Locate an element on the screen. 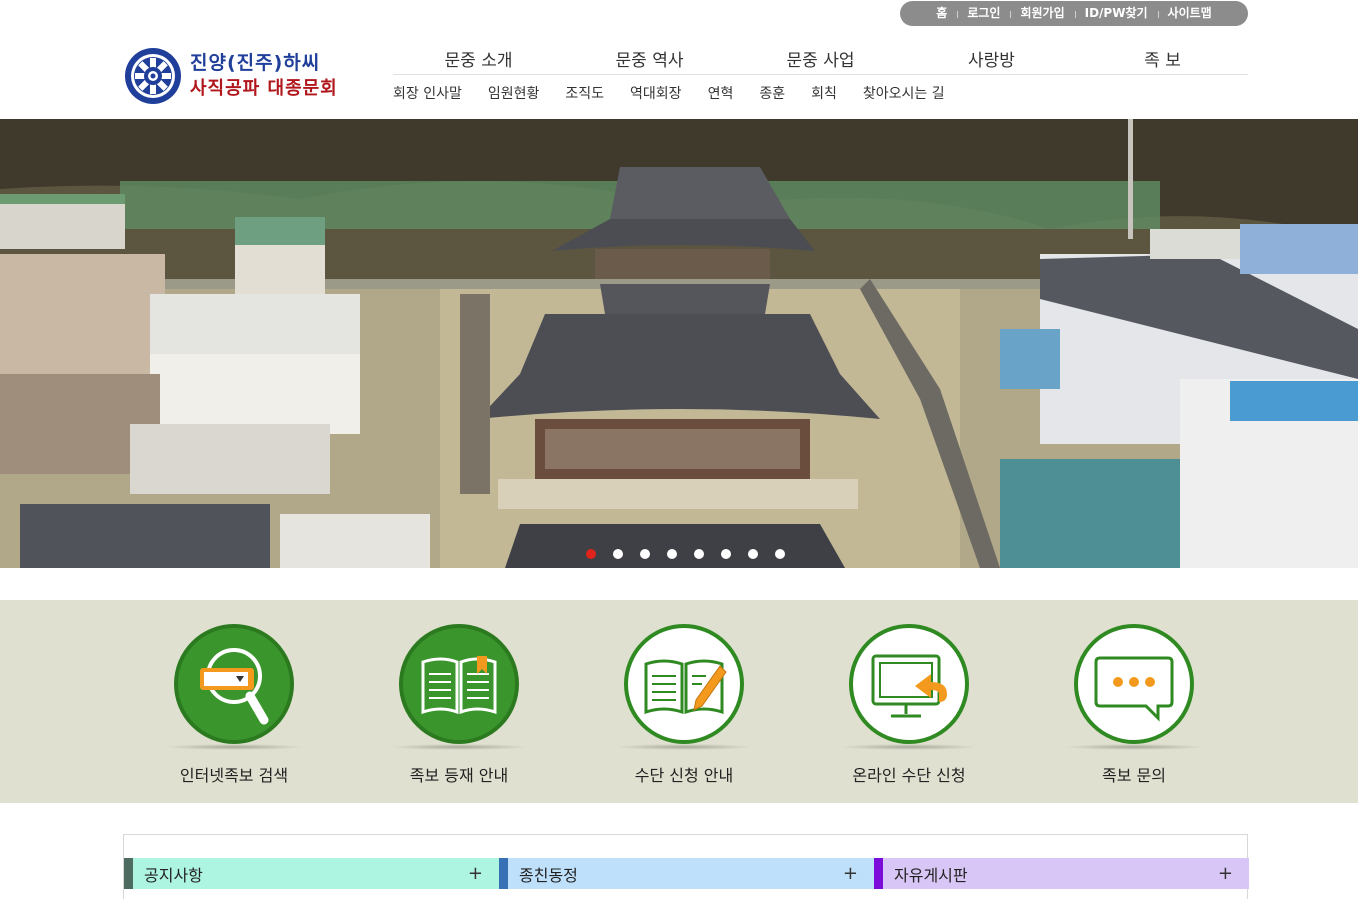 Image resolution: width=1358 pixels, height=899 pixels. clan-emblem-icon is located at coordinates (153, 76).